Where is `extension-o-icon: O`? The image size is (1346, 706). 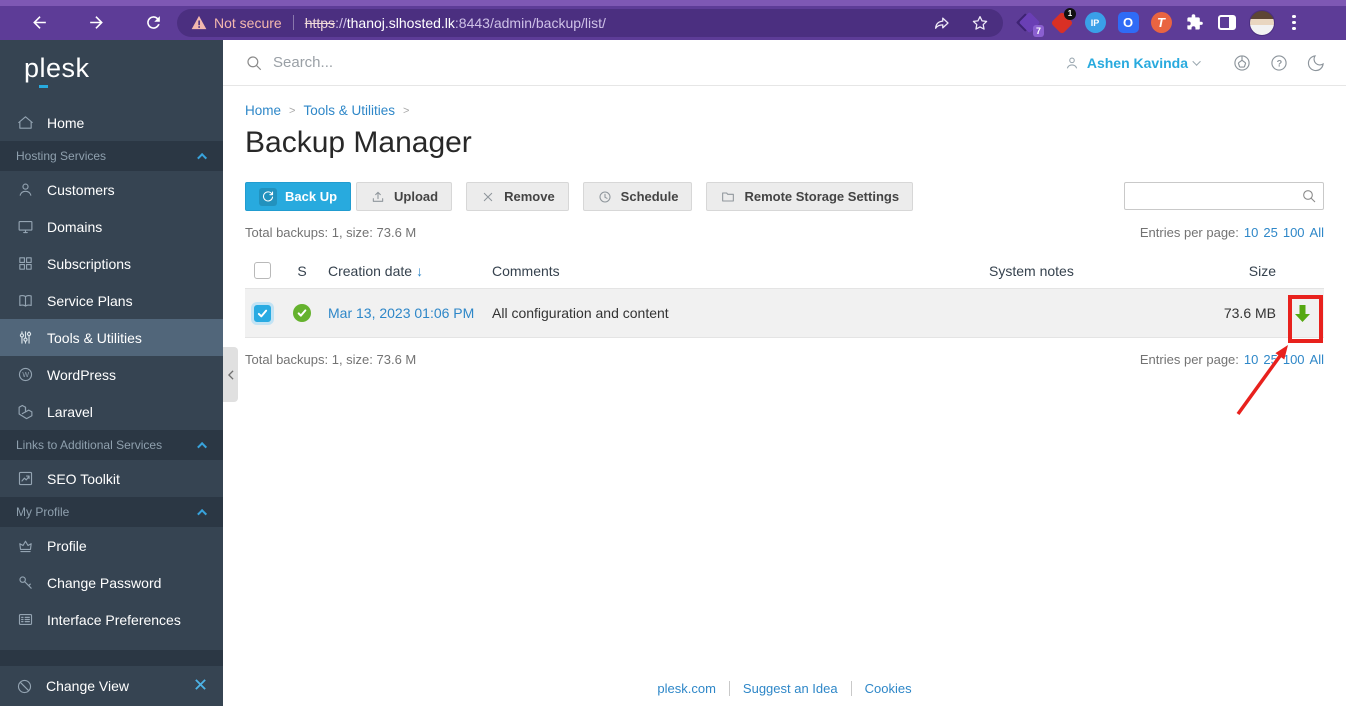 extension-o-icon: O is located at coordinates (1128, 23).